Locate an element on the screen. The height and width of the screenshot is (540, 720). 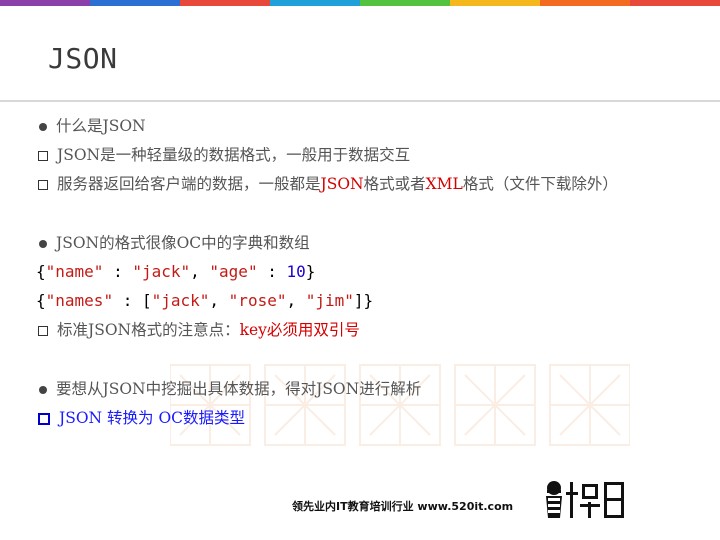
item-text: 格式（文件下载除外） is located at coordinates (540, 184).